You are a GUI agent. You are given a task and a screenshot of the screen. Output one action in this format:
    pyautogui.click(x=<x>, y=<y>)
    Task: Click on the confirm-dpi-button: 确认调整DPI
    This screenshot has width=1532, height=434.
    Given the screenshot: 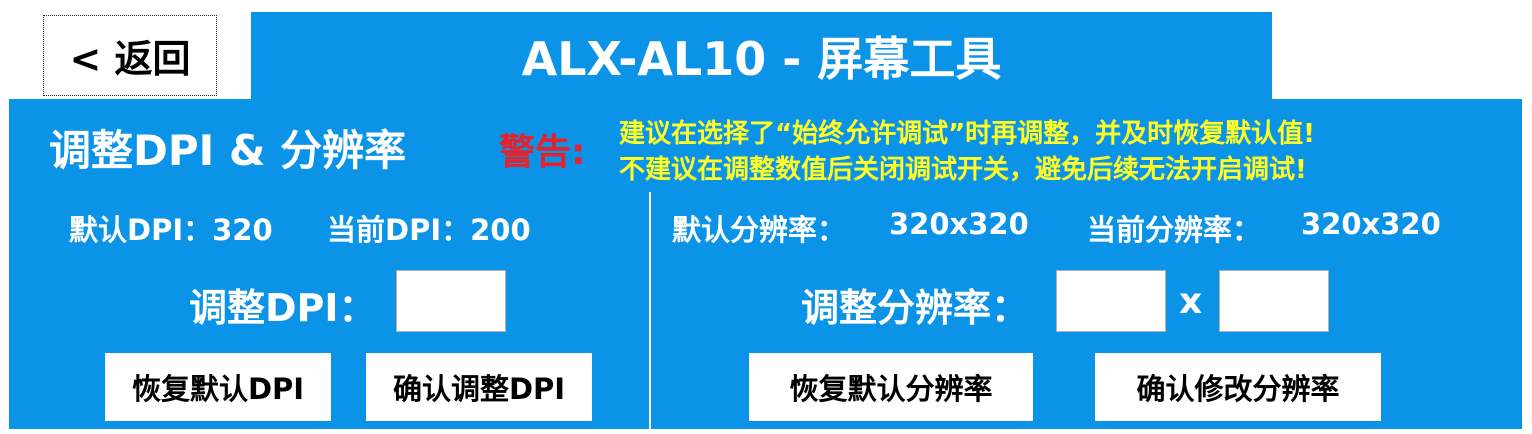 What is the action you would take?
    pyautogui.click(x=479, y=387)
    